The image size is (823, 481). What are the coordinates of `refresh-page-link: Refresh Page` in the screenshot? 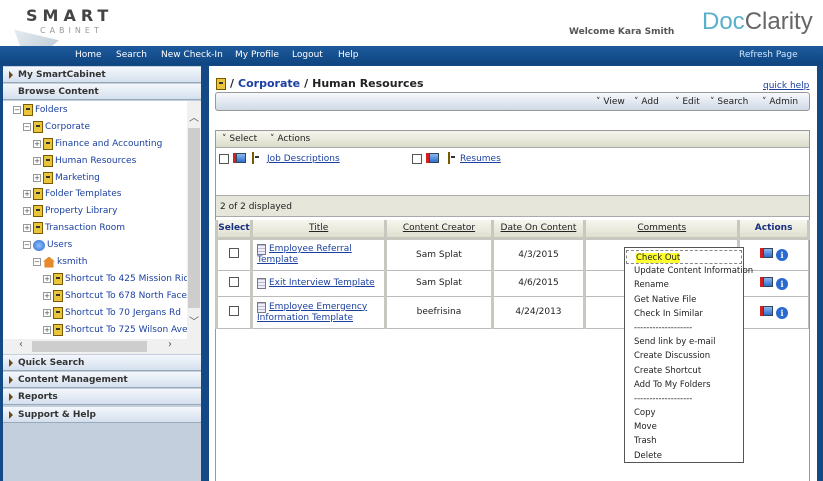 It's located at (768, 55).